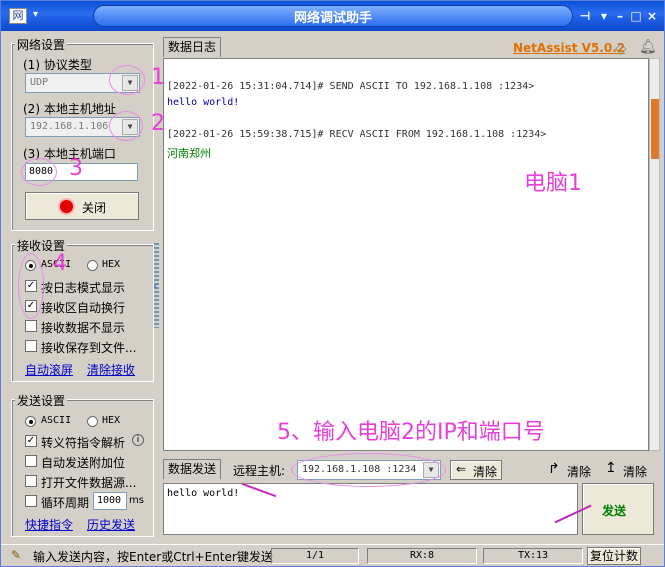 The height and width of the screenshot is (567, 665). I want to click on send-textarea: hello world!, so click(370, 509).